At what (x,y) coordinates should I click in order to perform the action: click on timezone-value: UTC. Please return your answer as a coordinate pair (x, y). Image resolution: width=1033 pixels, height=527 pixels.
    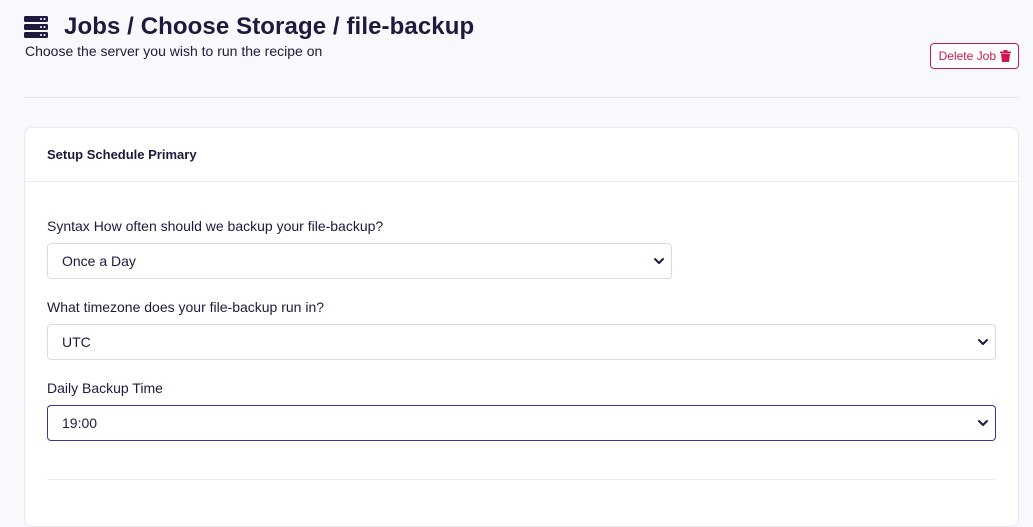
    Looking at the image, I should click on (76, 342).